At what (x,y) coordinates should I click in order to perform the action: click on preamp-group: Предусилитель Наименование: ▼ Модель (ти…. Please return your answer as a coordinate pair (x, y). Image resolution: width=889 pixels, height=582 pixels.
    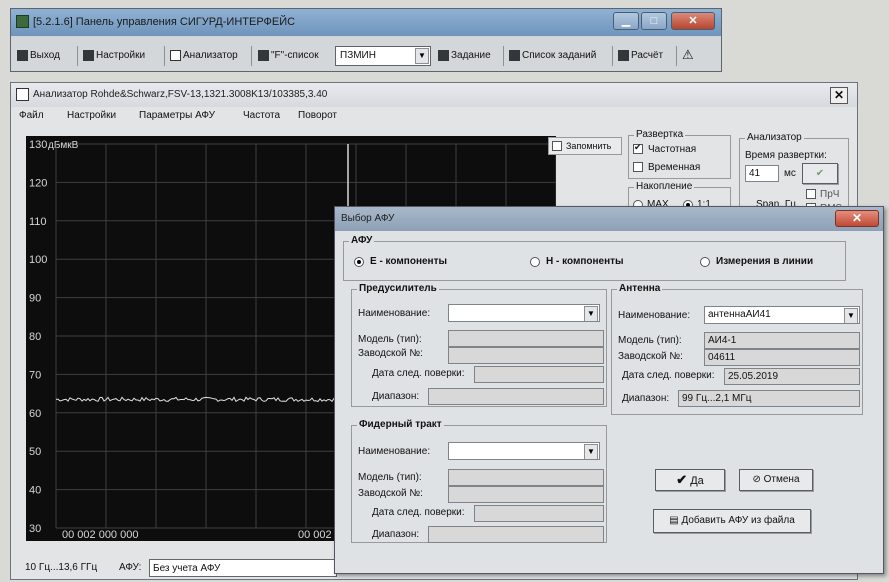
    Looking at the image, I should click on (479, 345).